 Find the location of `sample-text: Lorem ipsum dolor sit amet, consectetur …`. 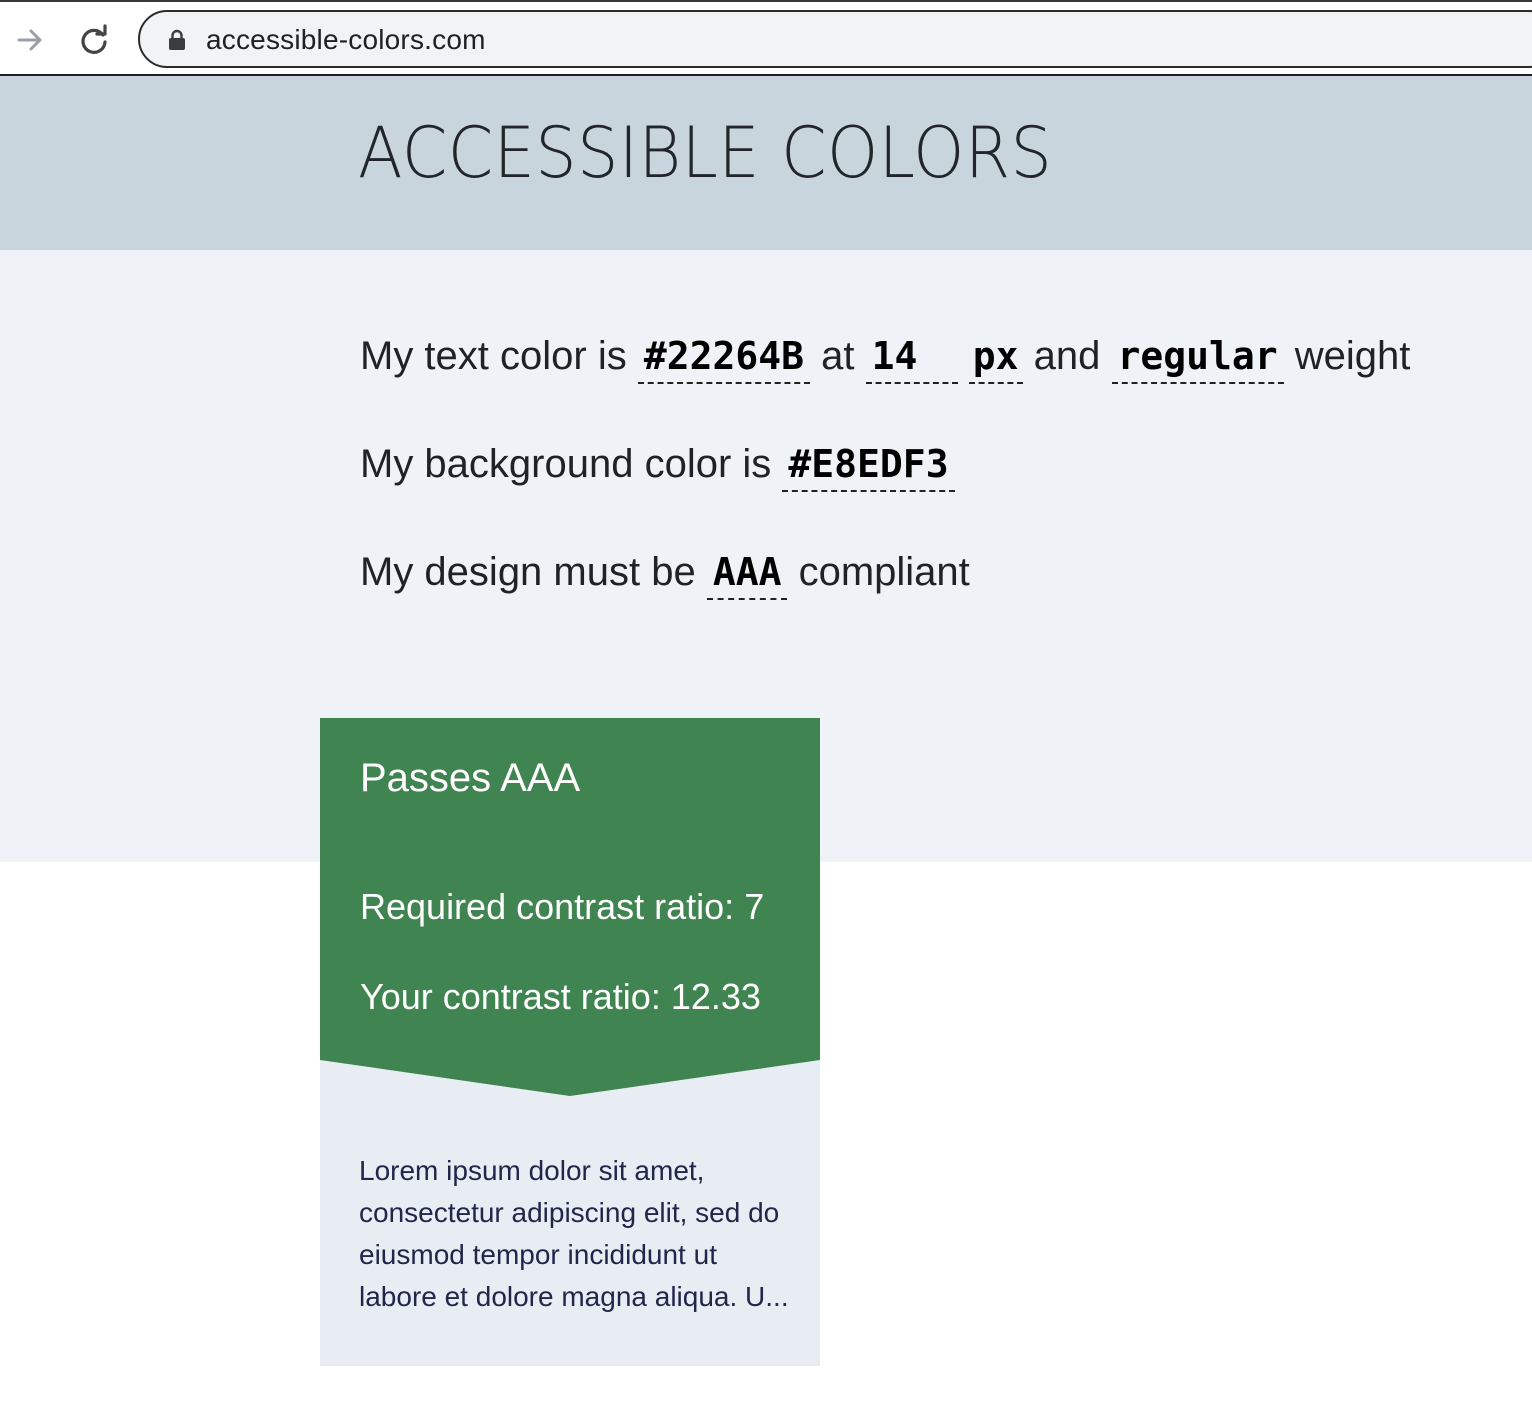

sample-text: Lorem ipsum dolor sit amet, consectetur … is located at coordinates (574, 1233).